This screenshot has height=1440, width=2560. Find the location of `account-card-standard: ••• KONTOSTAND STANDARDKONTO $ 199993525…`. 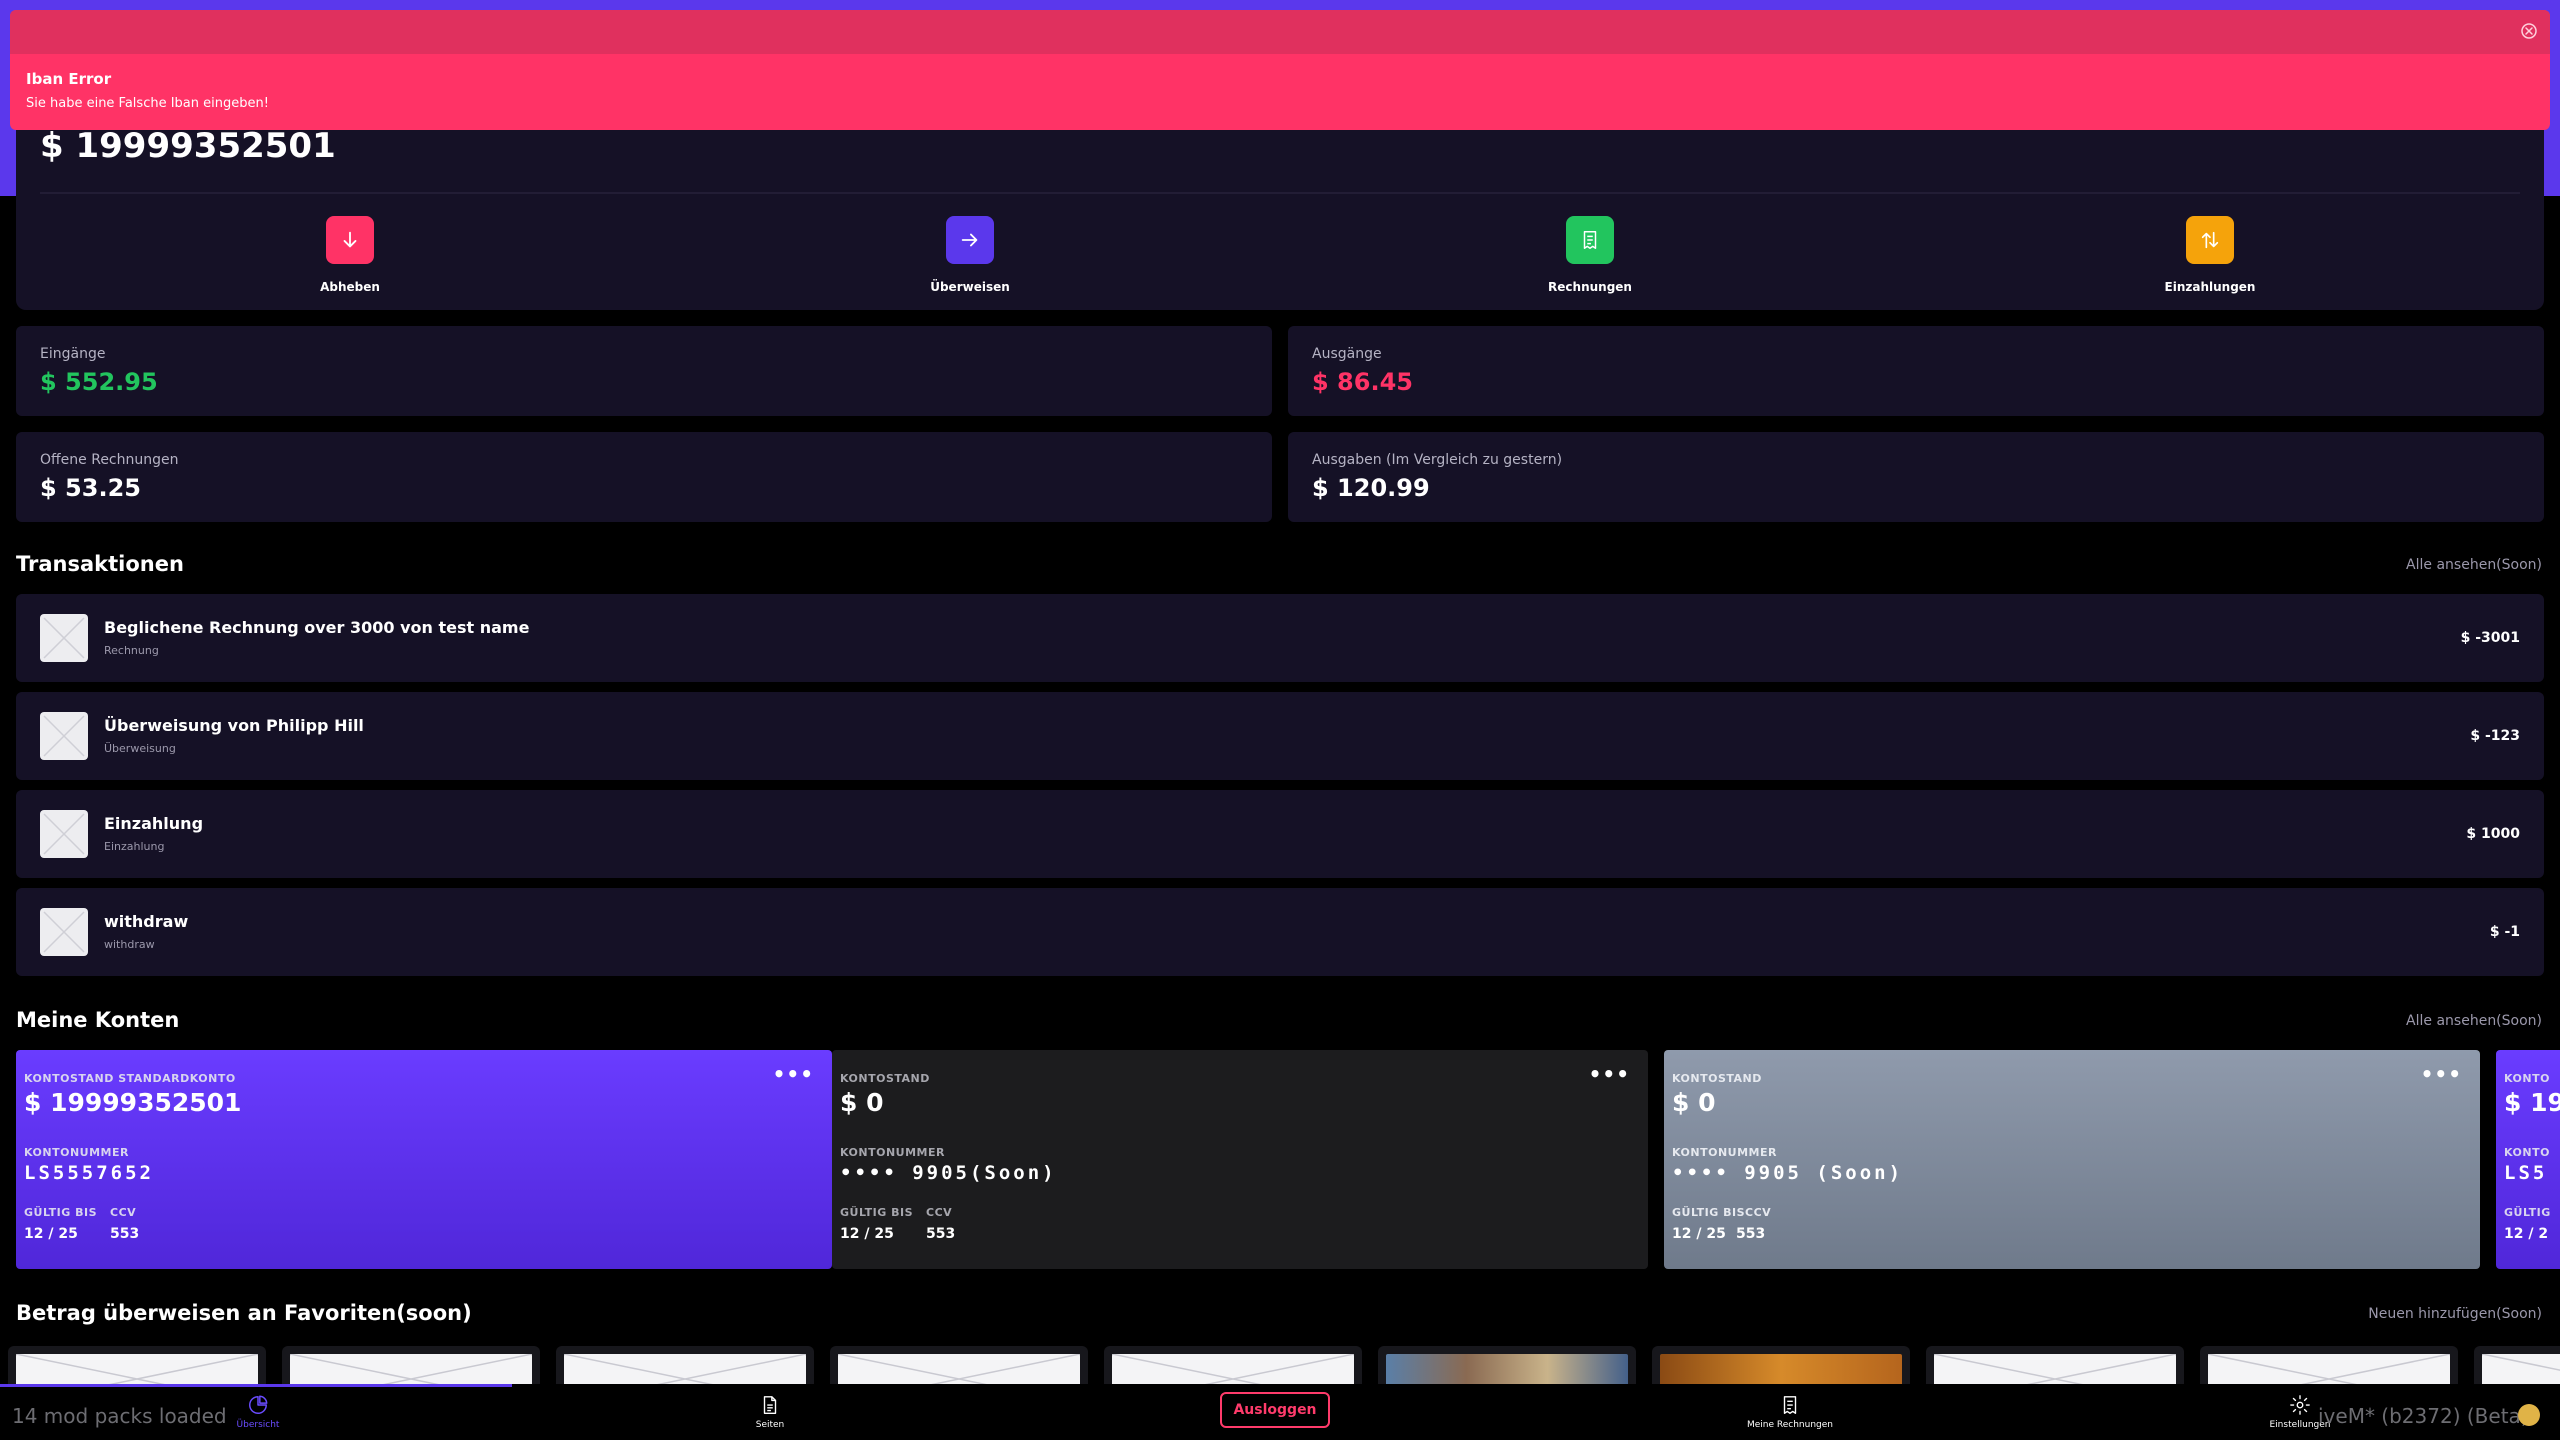

account-card-standard: ••• KONTOSTAND STANDARDKONTO $ 199993525… is located at coordinates (424, 1159).